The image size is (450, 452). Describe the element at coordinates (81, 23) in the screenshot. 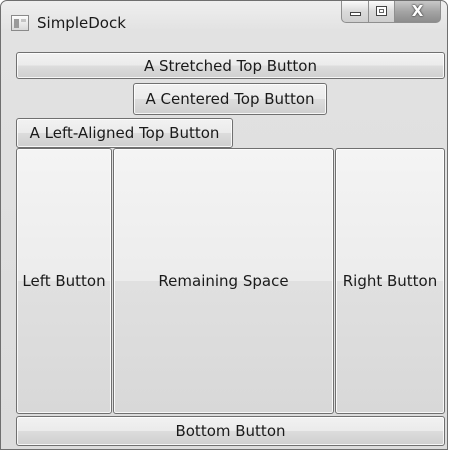

I see `window-title: SimpleDock` at that location.